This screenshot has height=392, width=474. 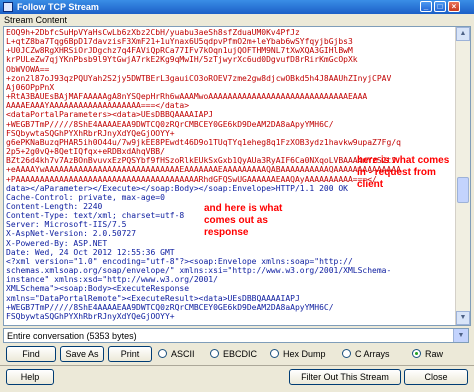 I want to click on radio-c-arrays: C Arrays, so click(x=366, y=354).